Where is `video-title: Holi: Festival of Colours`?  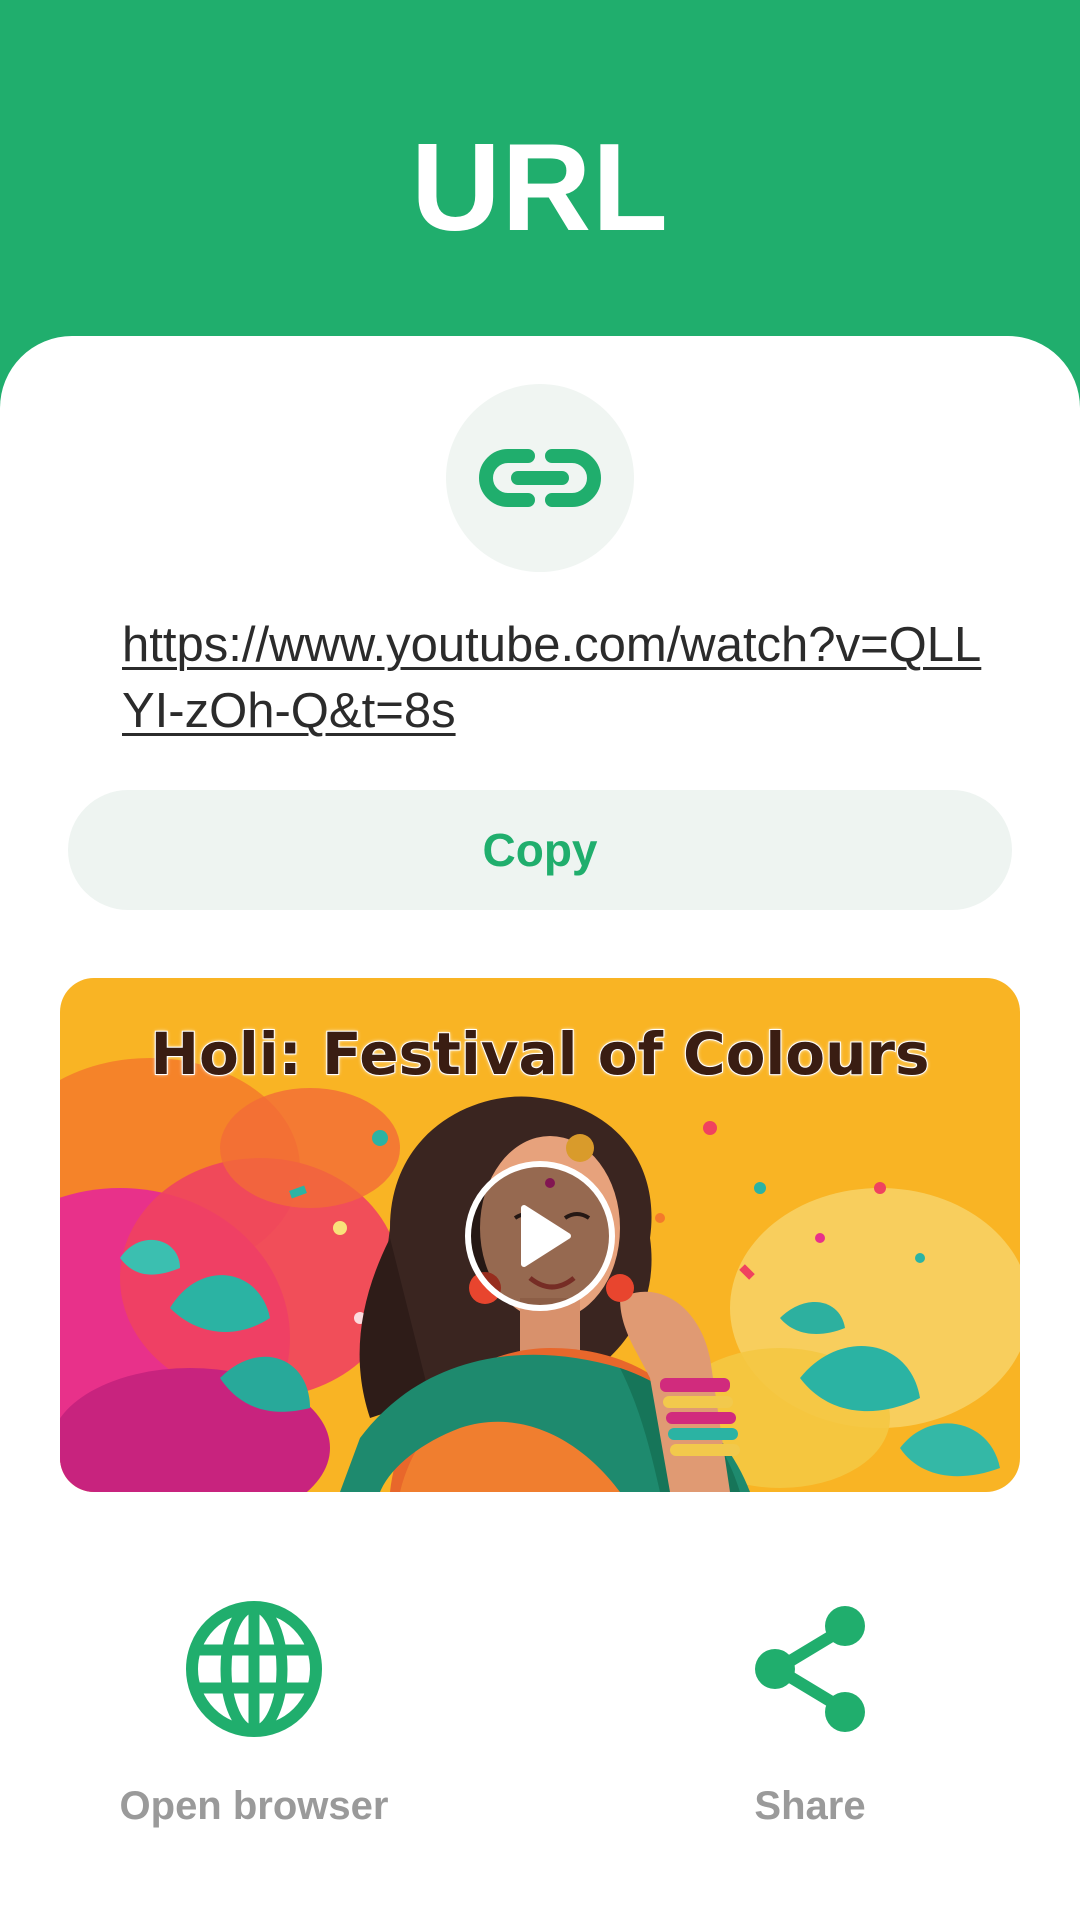
video-title: Holi: Festival of Colours is located at coordinates (539, 1054).